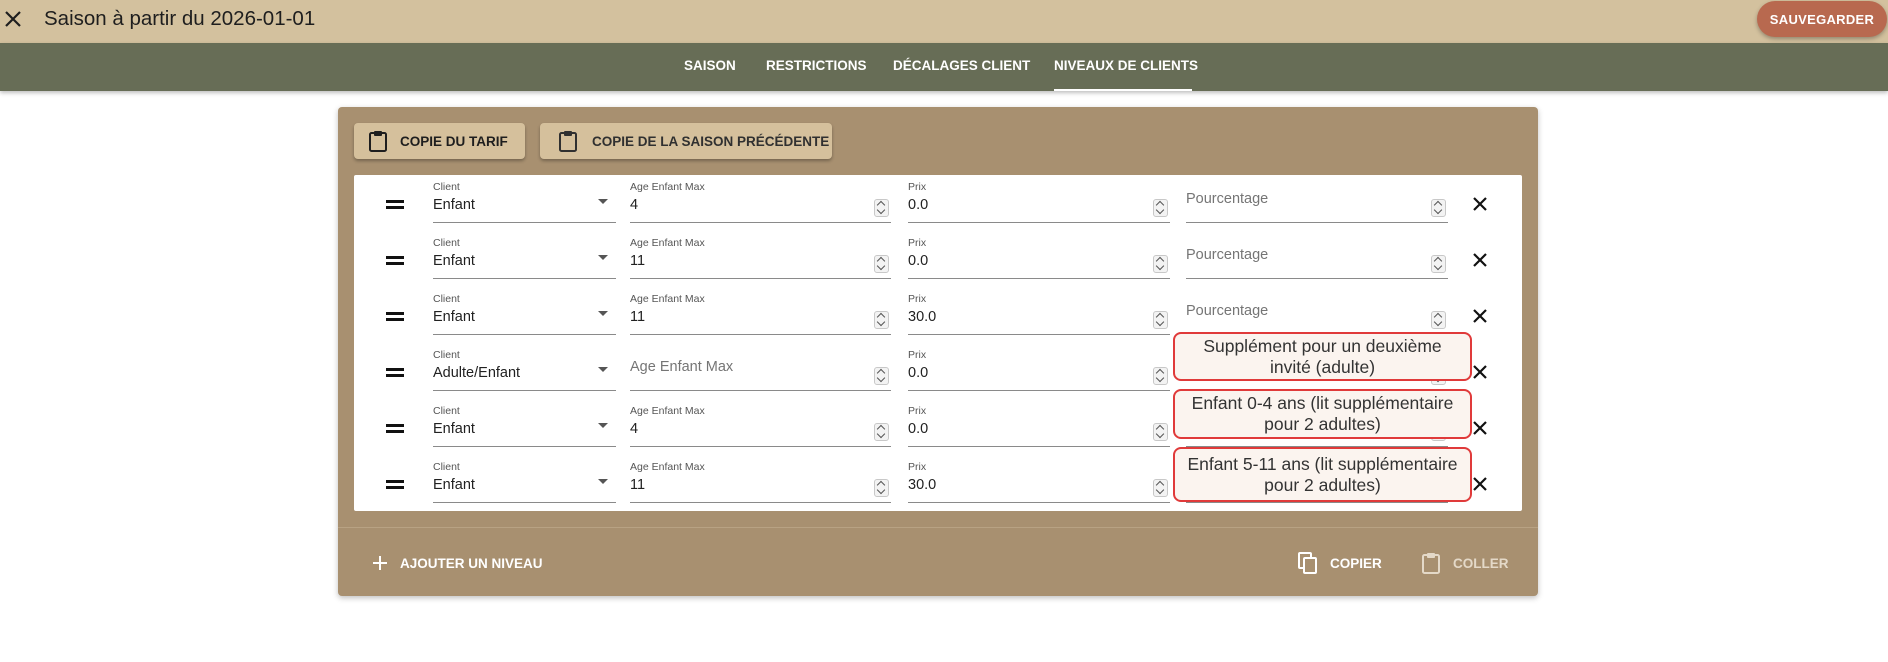 The height and width of the screenshot is (662, 1888). What do you see at coordinates (710, 67) in the screenshot?
I see `tab-saison: SAISON` at bounding box center [710, 67].